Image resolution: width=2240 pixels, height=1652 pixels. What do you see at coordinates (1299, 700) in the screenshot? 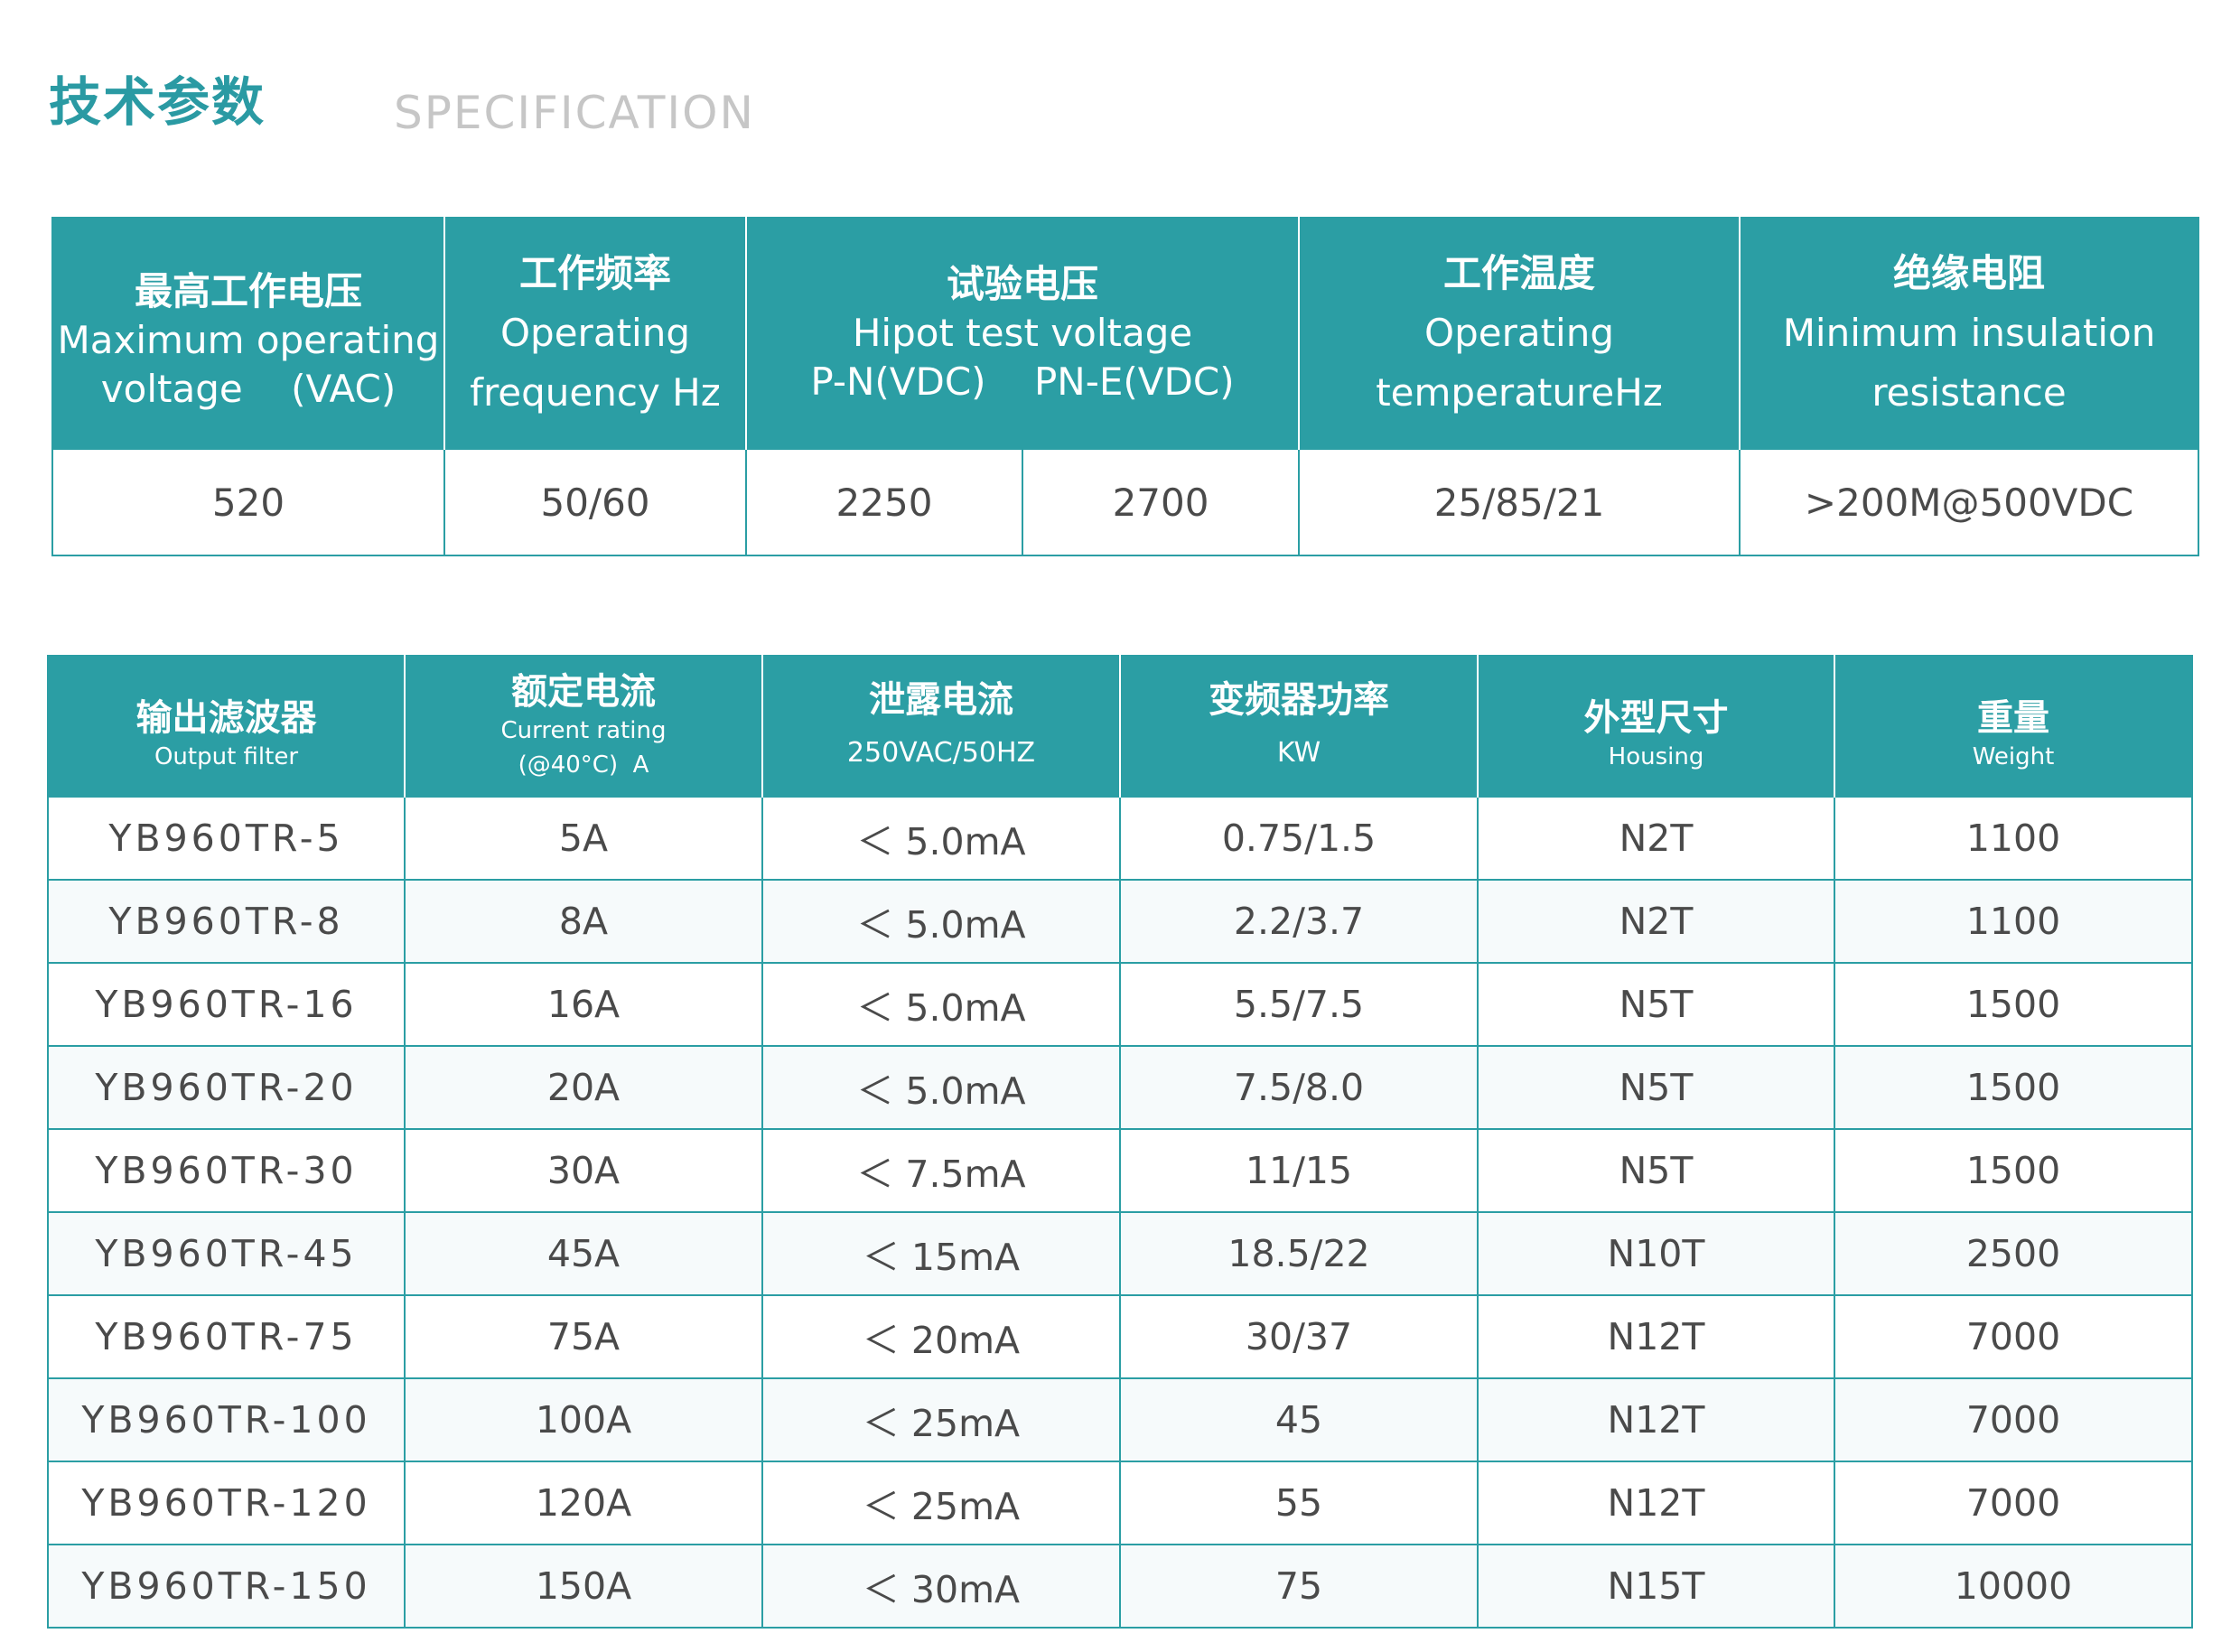
I see `model-header-cn: 变频器功率` at bounding box center [1299, 700].